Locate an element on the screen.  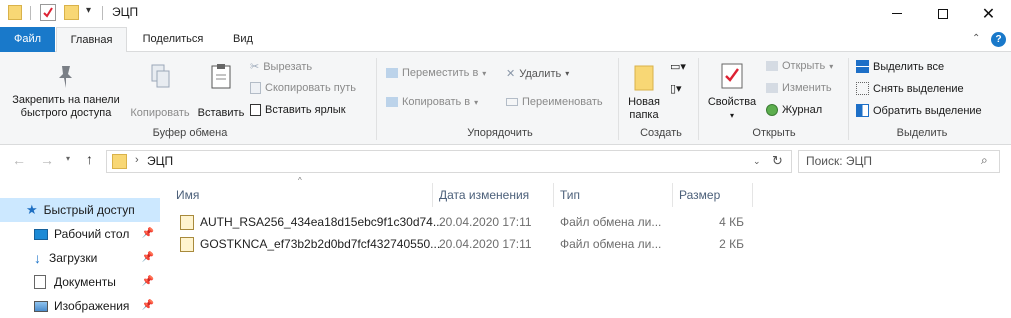
minimize-button is located at coordinates (897, 13).